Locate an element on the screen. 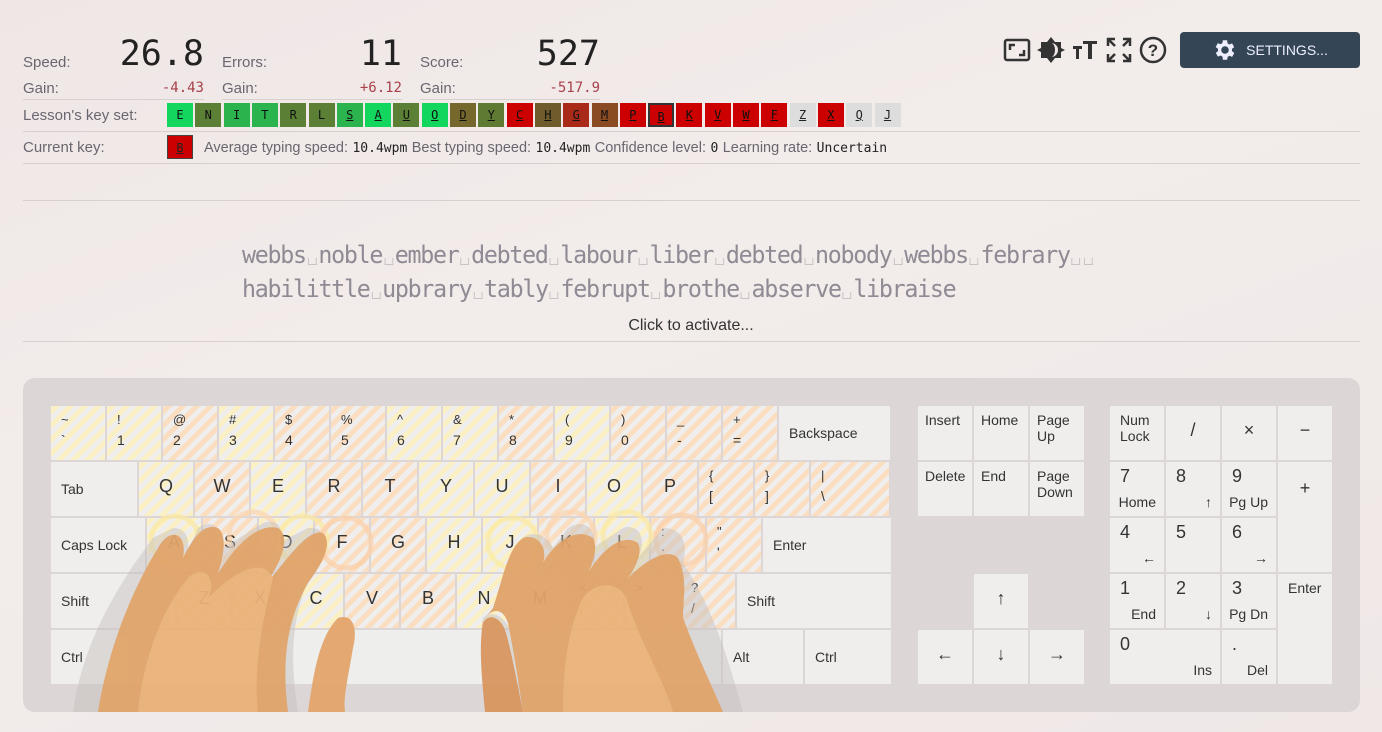 Image resolution: width=1382 pixels, height=732 pixels. gear-icon is located at coordinates (1225, 50).